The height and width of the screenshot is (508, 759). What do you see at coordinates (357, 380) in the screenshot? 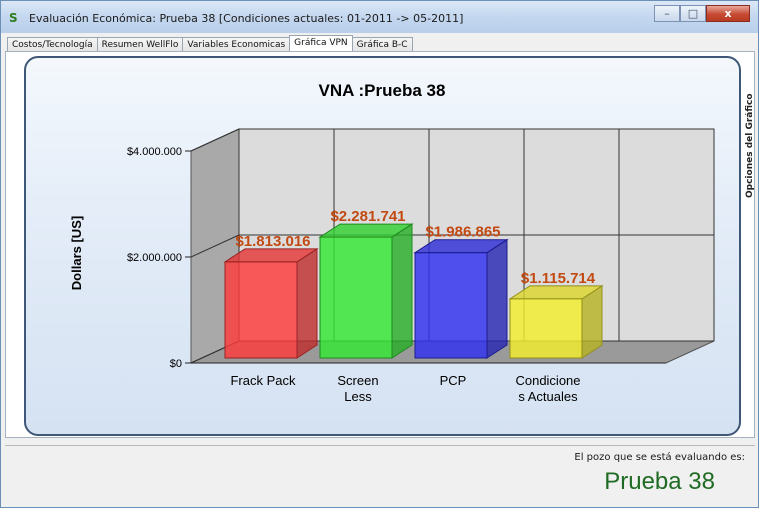
I see `x-category-label: Screen` at bounding box center [357, 380].